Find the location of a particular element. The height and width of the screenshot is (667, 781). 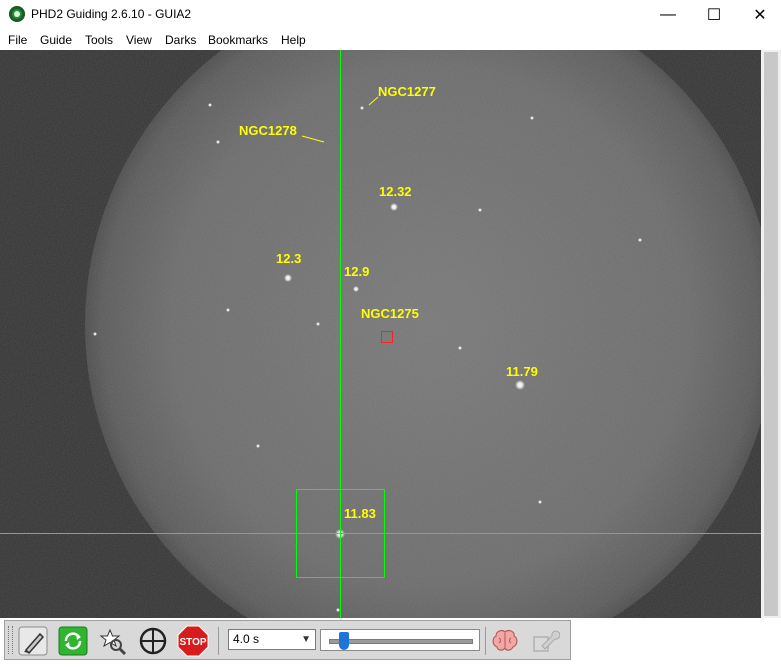

settings-wrench-icon is located at coordinates (545, 641).